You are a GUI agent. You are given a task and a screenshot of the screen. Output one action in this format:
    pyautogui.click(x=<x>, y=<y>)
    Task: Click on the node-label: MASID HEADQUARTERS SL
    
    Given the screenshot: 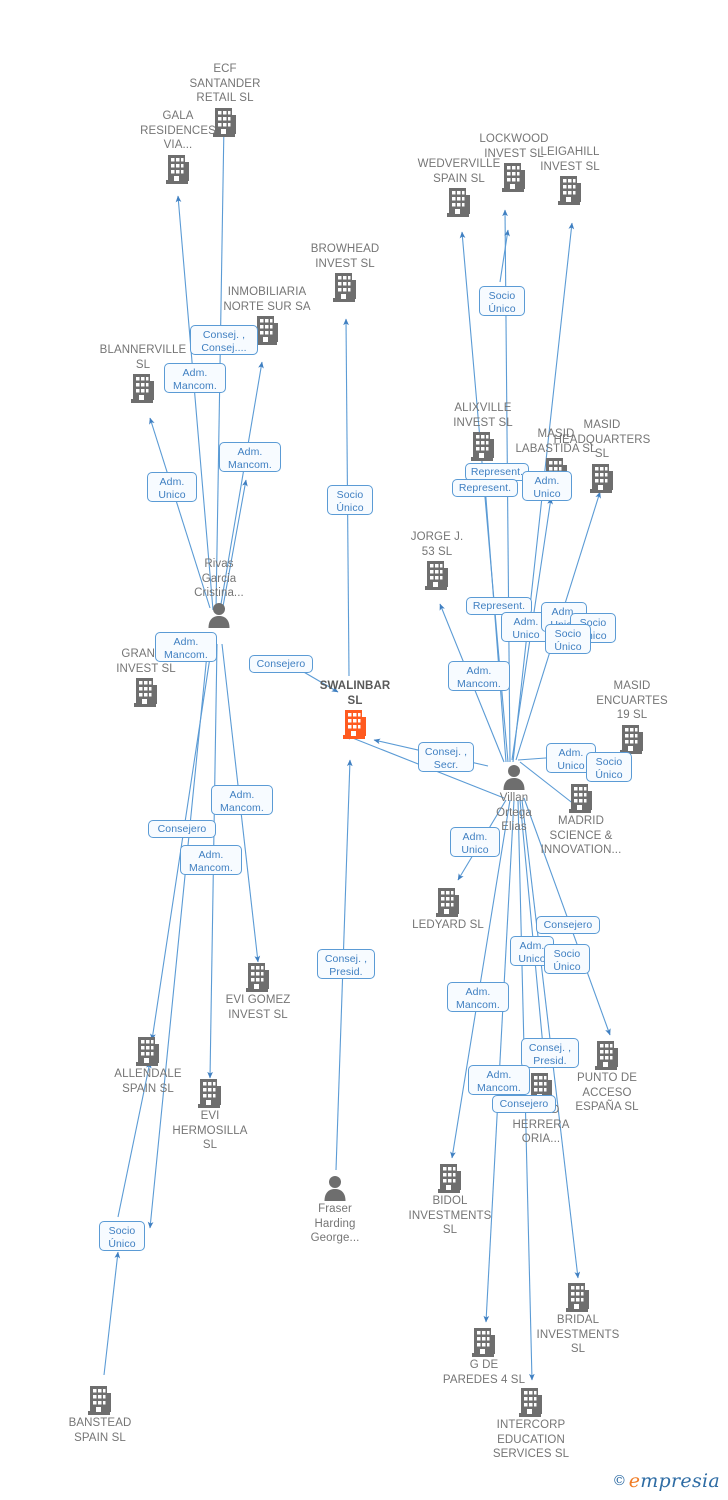 What is the action you would take?
    pyautogui.click(x=602, y=440)
    